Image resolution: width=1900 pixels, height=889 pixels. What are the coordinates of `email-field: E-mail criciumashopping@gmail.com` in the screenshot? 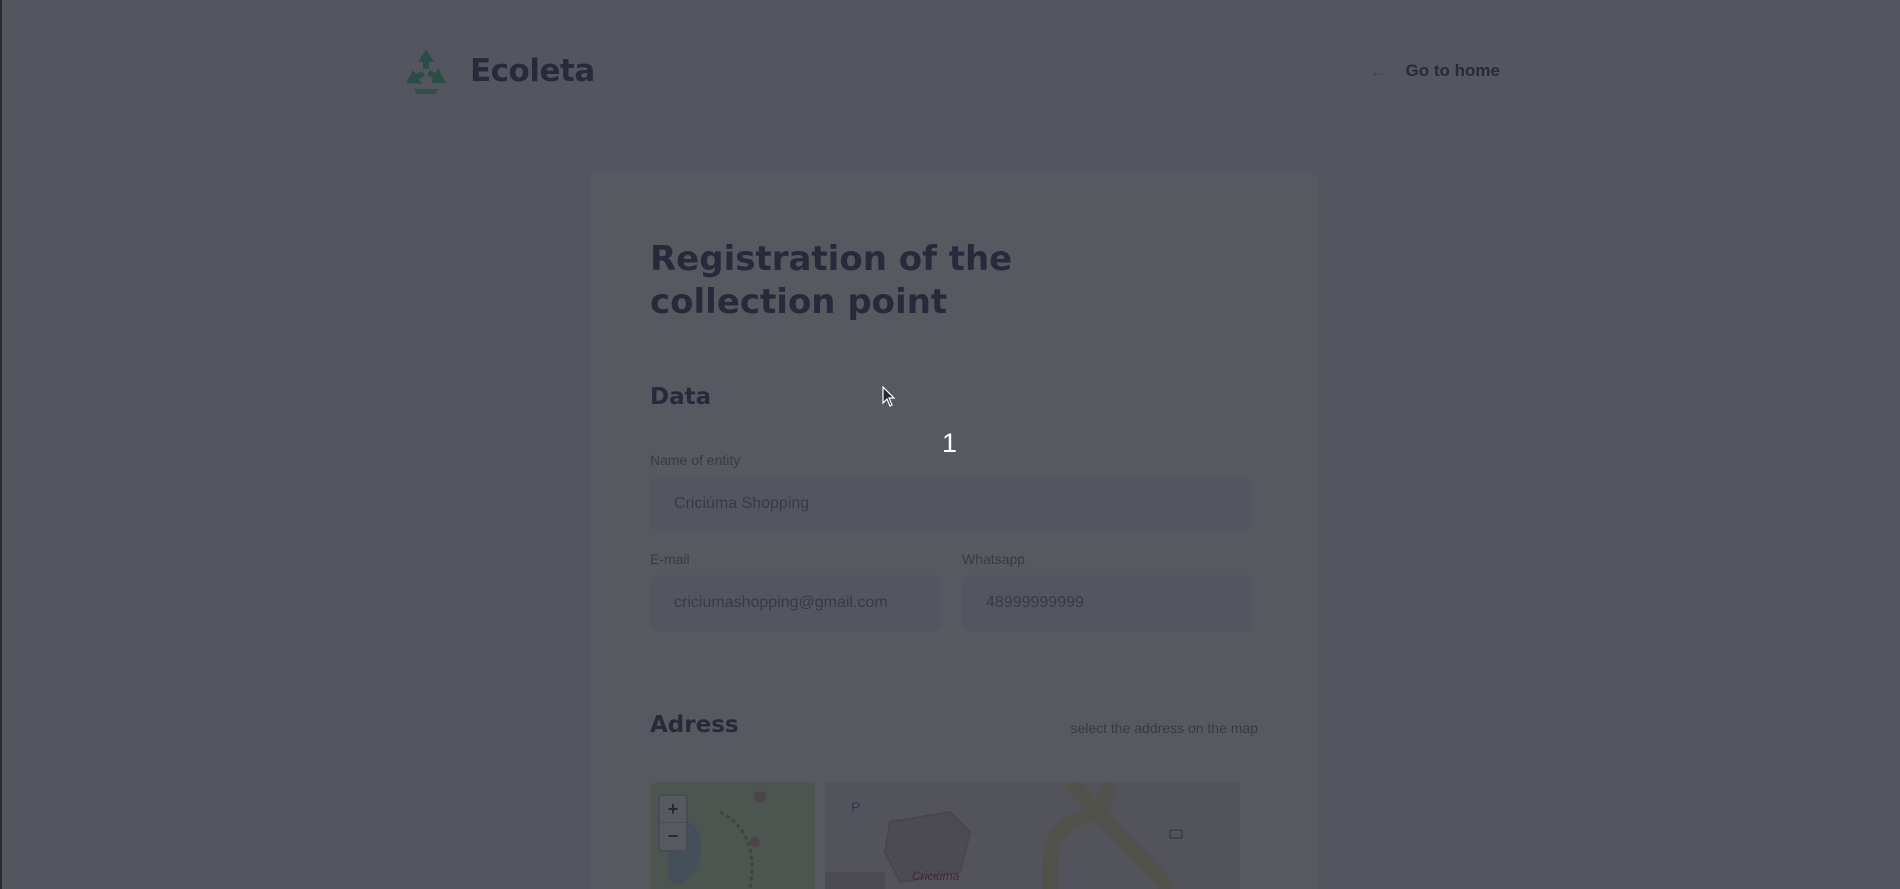 It's located at (795, 591).